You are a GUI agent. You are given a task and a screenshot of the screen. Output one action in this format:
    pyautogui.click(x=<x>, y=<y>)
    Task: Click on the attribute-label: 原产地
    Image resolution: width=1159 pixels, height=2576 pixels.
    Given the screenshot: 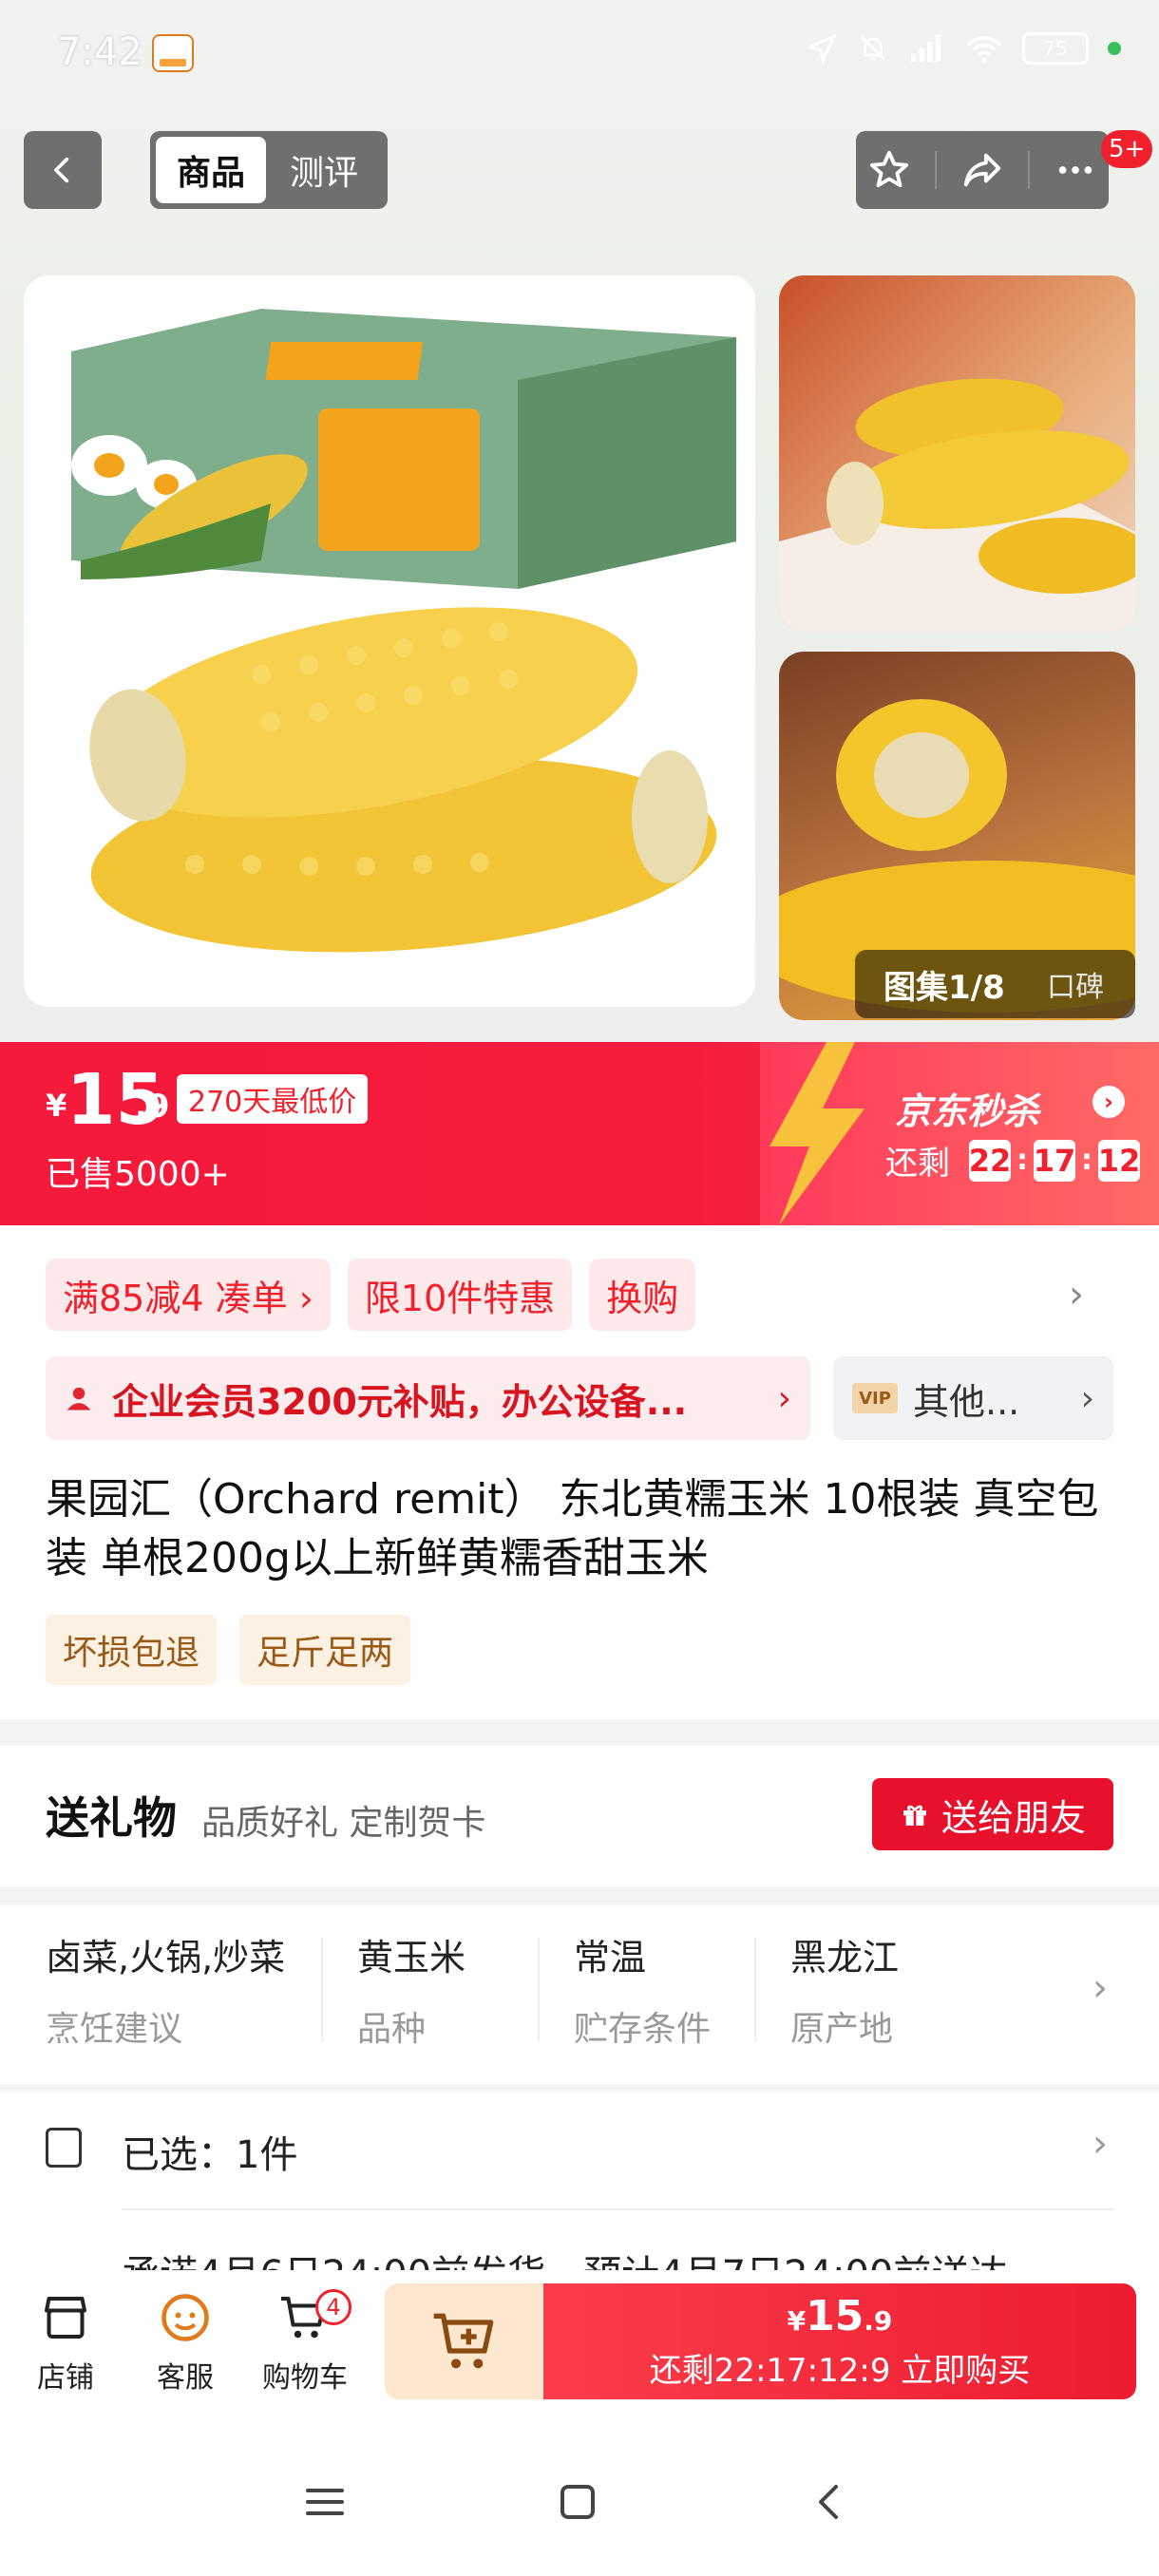 What is the action you would take?
    pyautogui.click(x=842, y=2029)
    